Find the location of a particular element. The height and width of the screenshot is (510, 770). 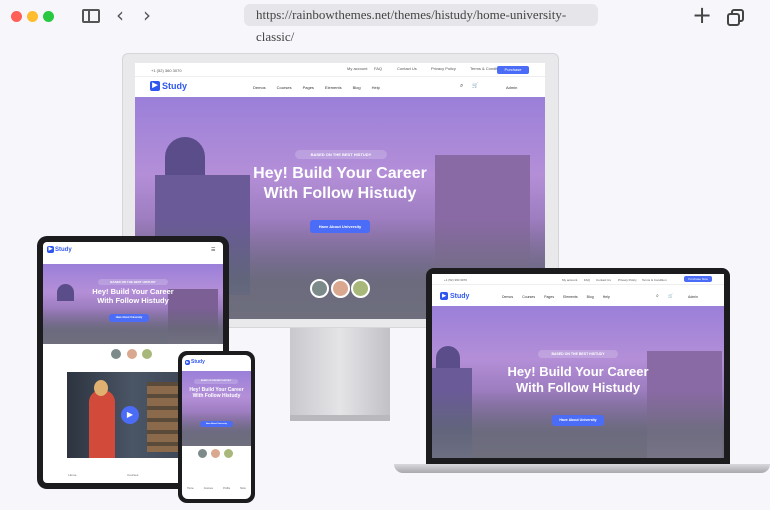

person-head is located at coordinates (101, 388).